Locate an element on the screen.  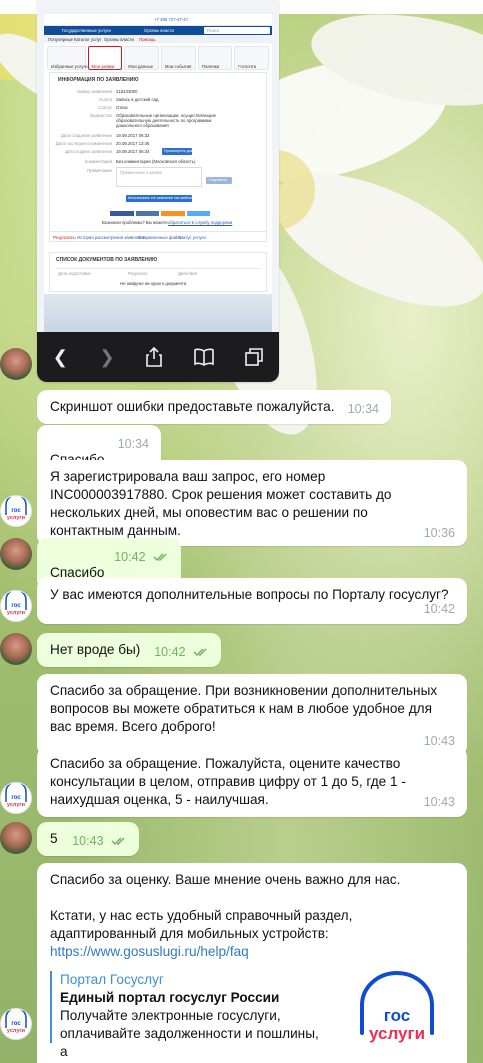
sub-item: Органы власти is located at coordinates (119, 39).